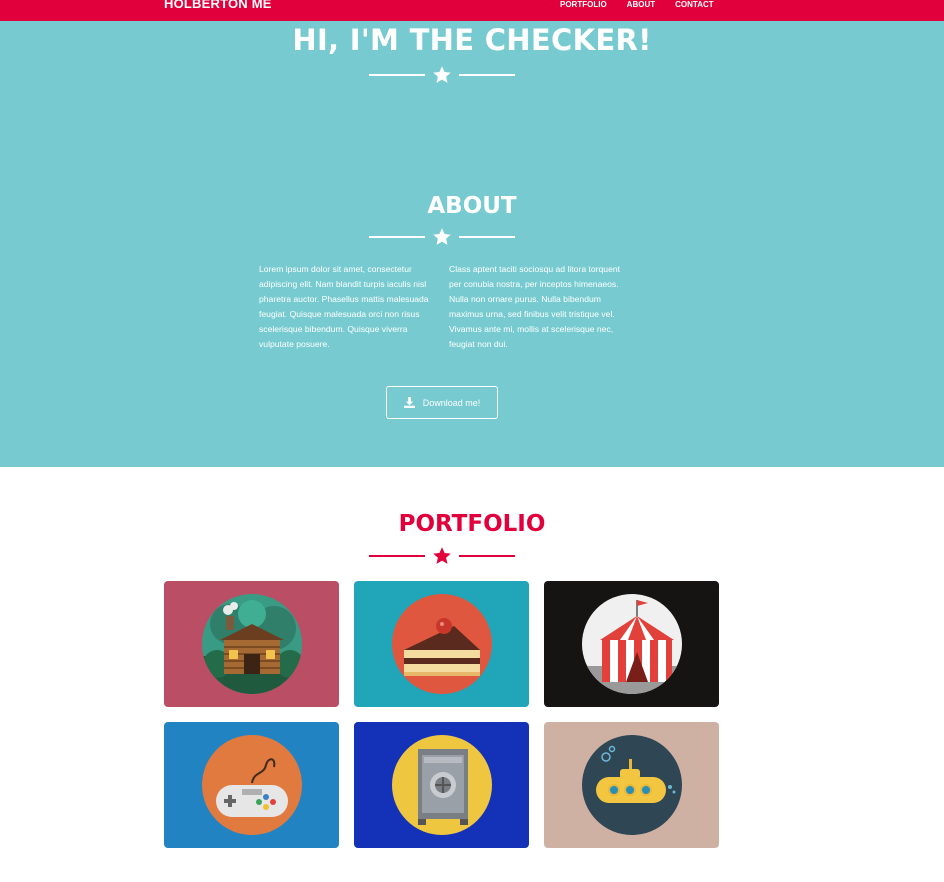 The width and height of the screenshot is (944, 882). I want to click on nav-link-contact: CONTACT, so click(694, 4).